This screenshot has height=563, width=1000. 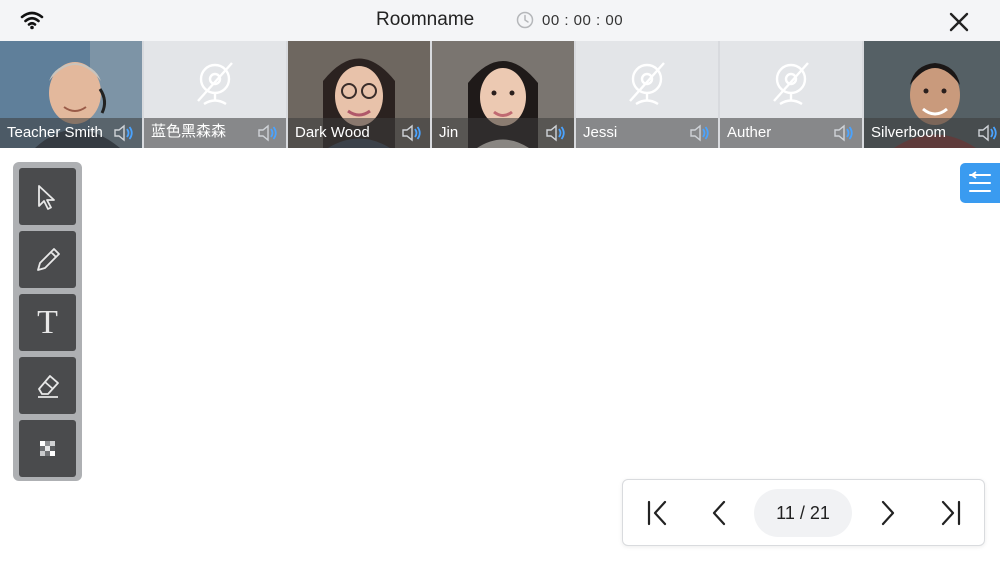 I want to click on participant-name: Teacher Smith, so click(x=55, y=132).